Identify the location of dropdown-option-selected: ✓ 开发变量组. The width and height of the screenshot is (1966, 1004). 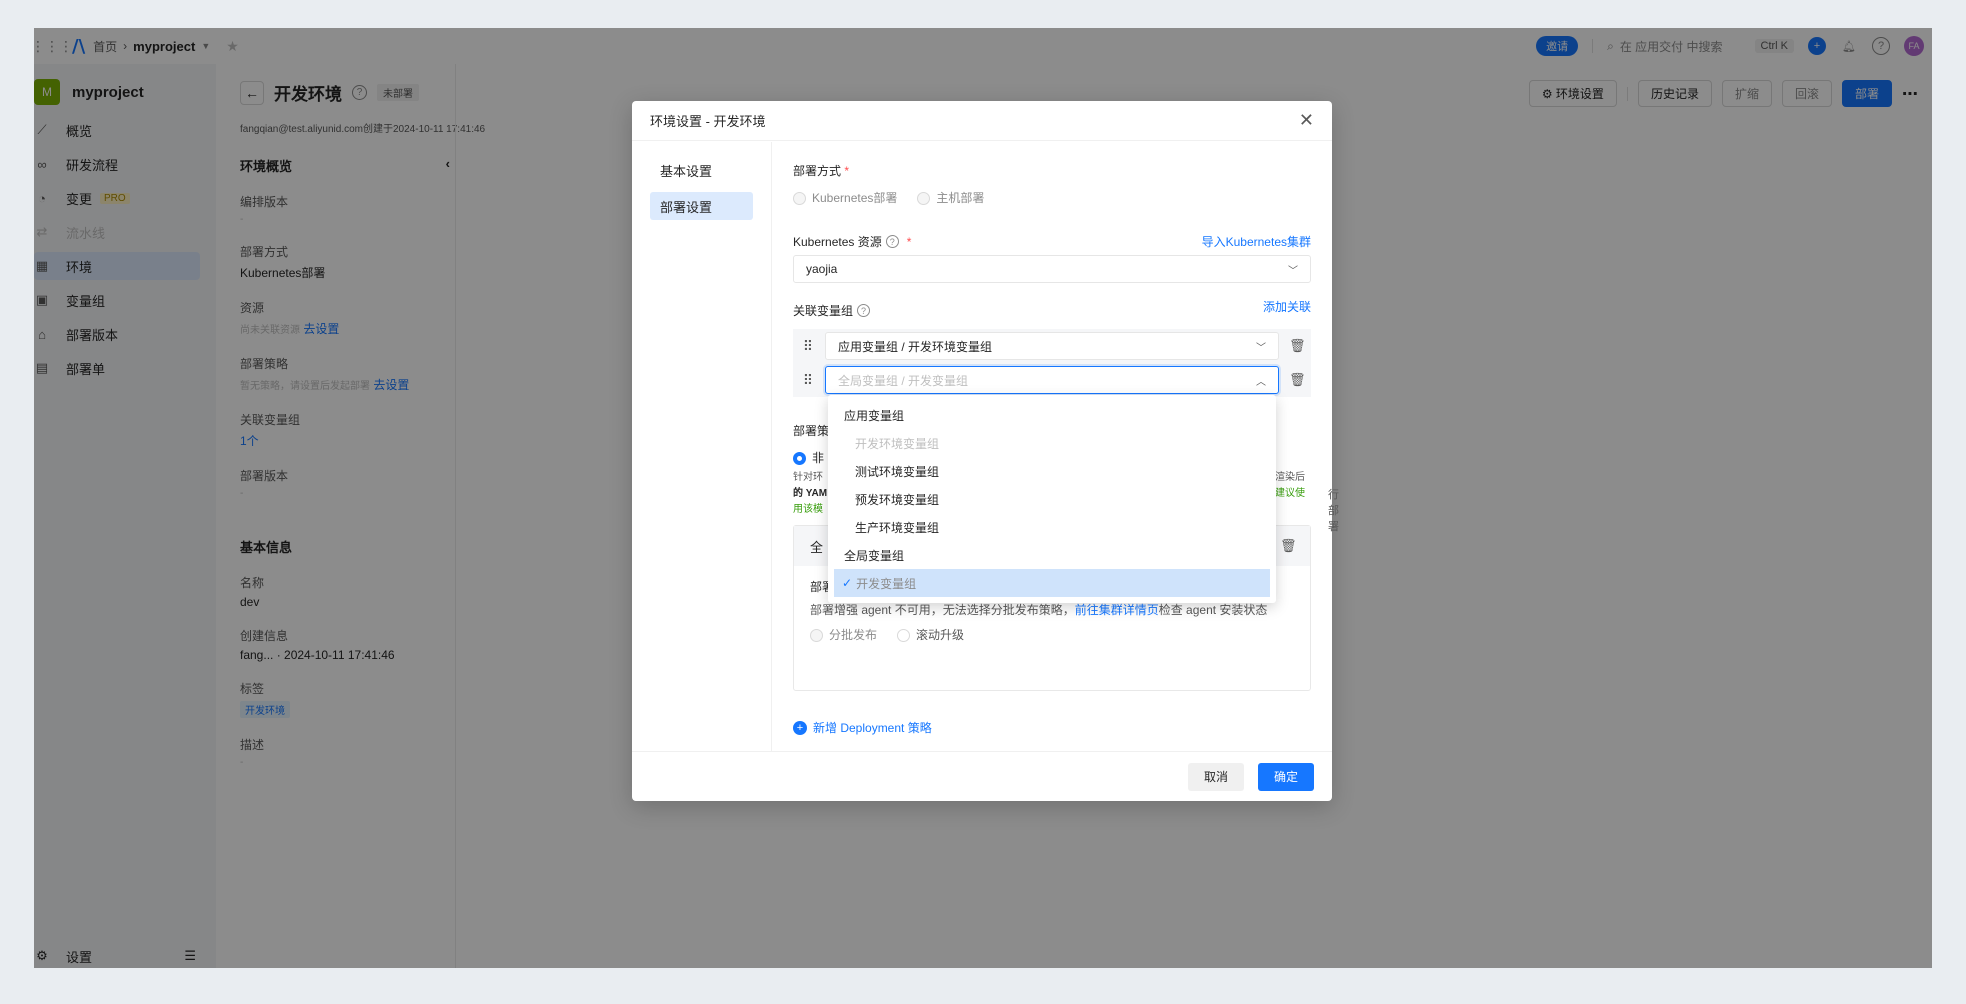
(1052, 583).